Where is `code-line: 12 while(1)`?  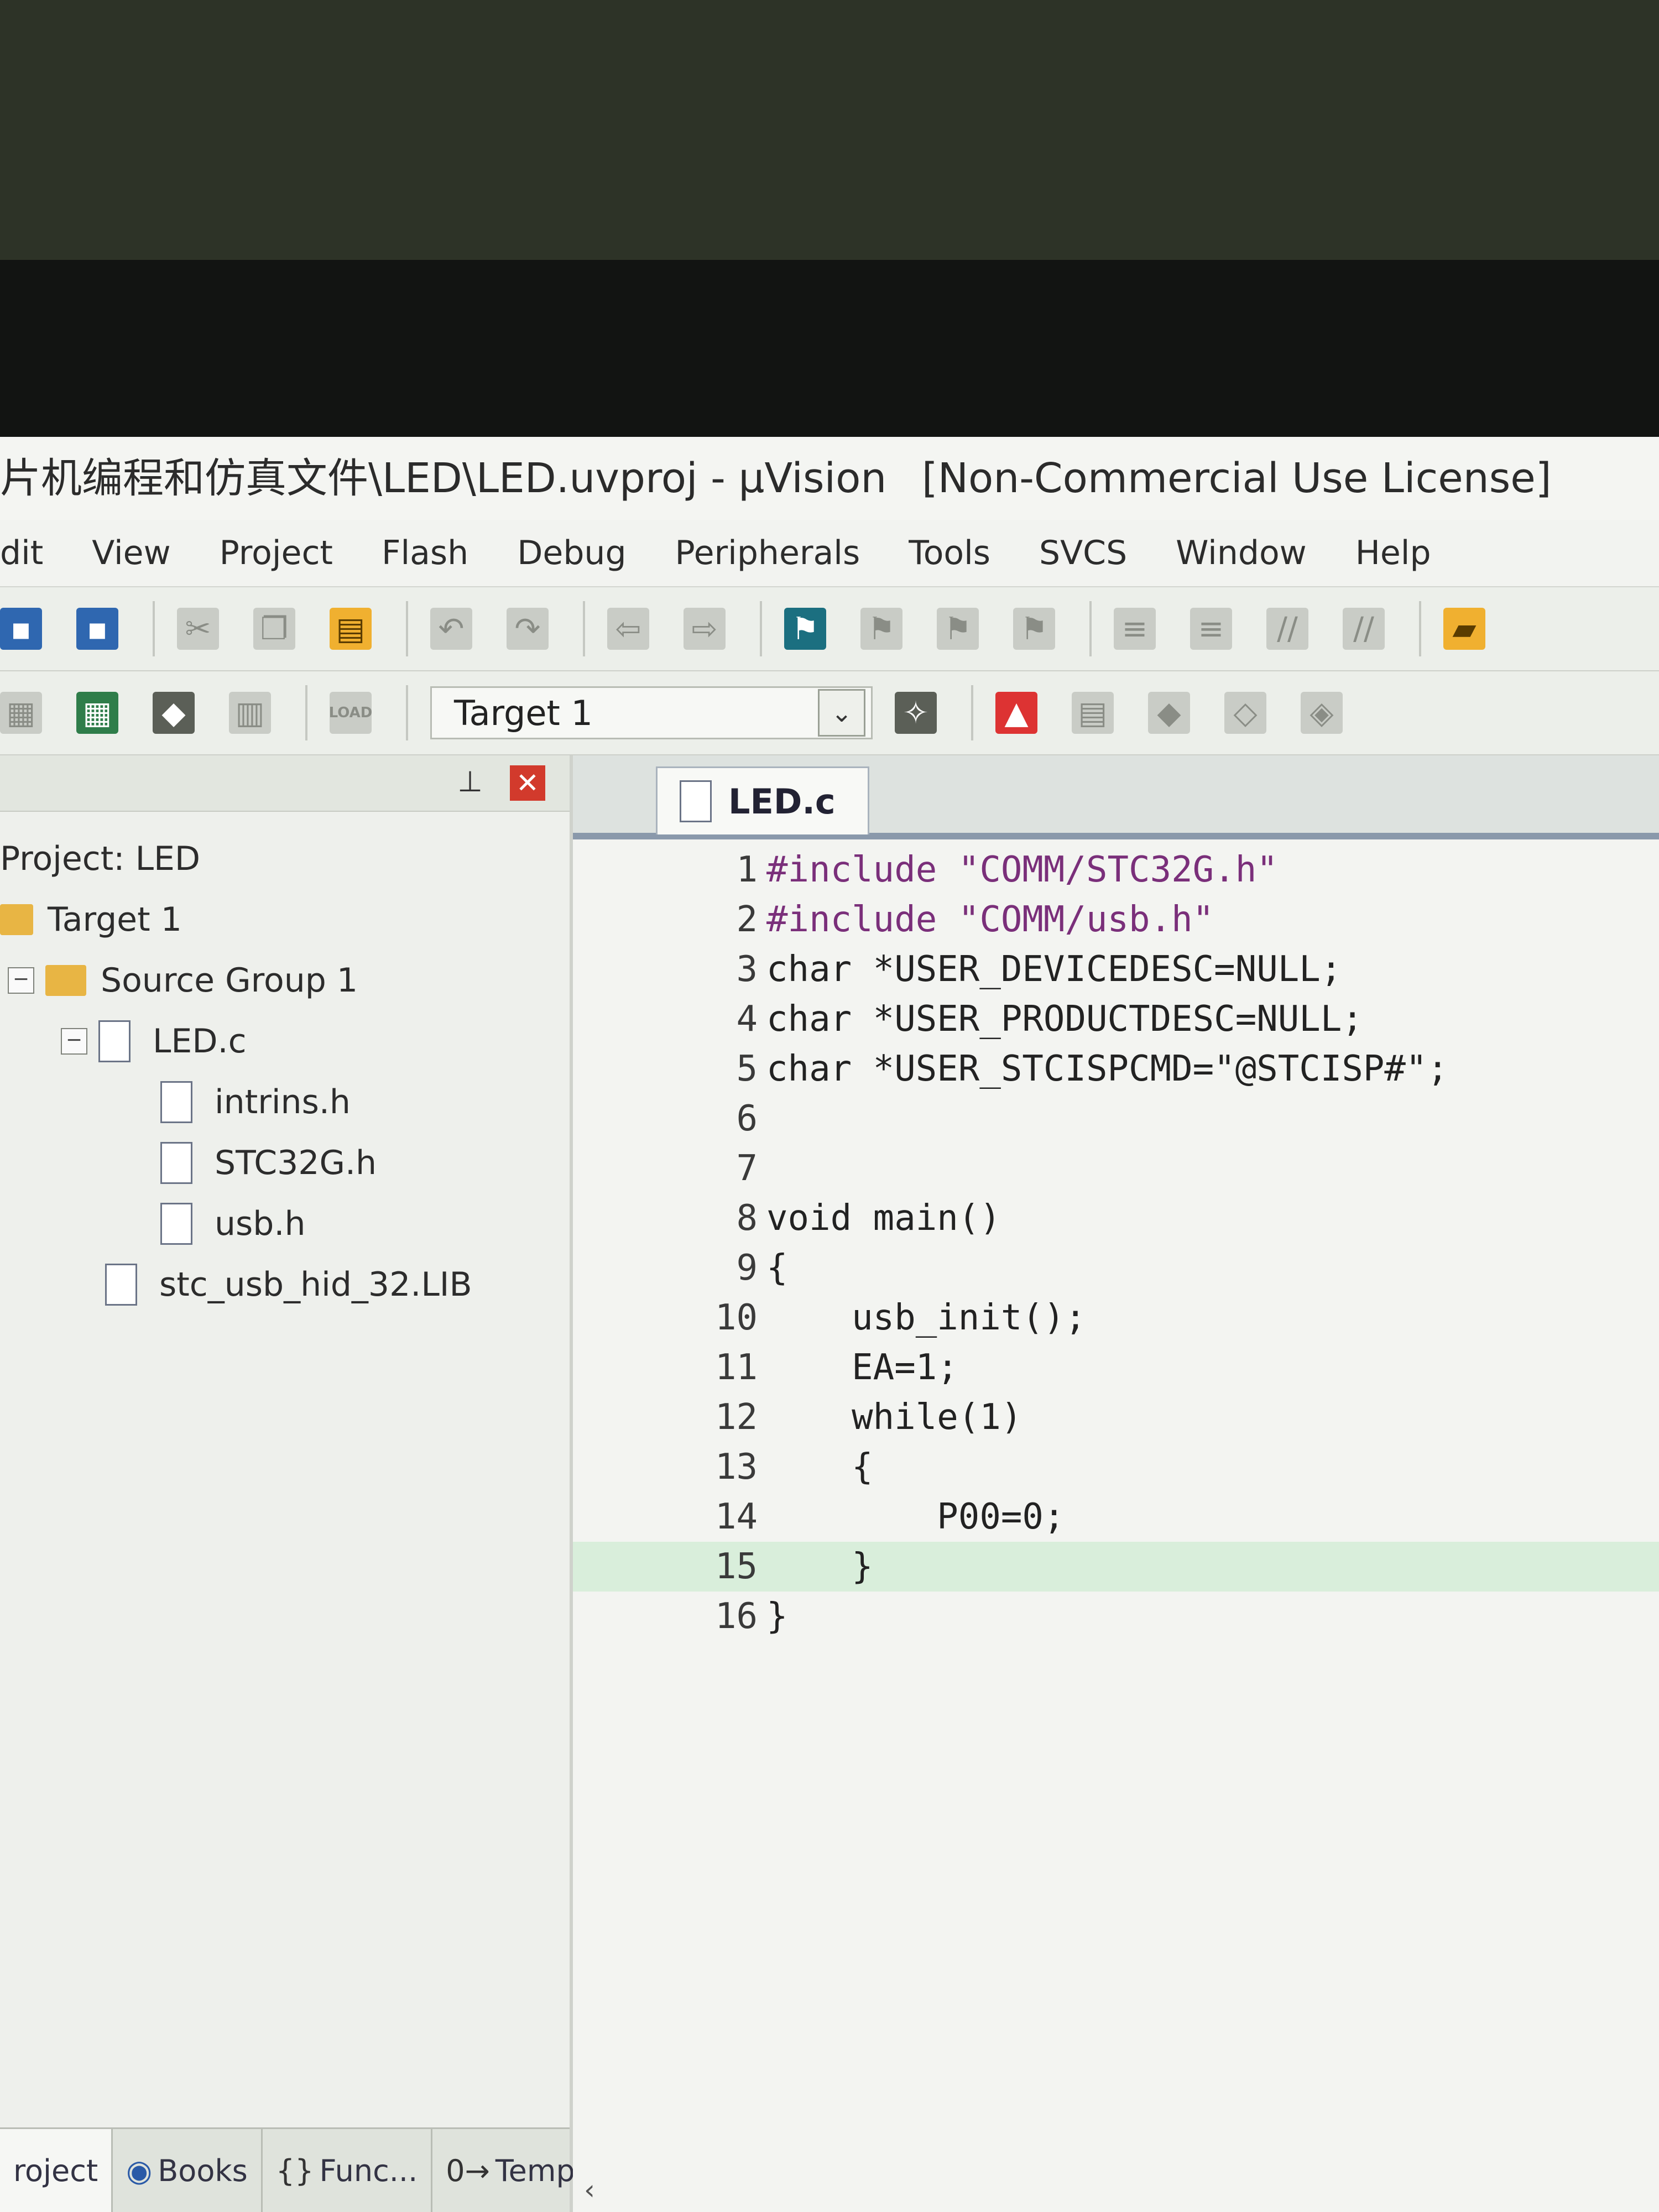 code-line: 12 while(1) is located at coordinates (1116, 1417).